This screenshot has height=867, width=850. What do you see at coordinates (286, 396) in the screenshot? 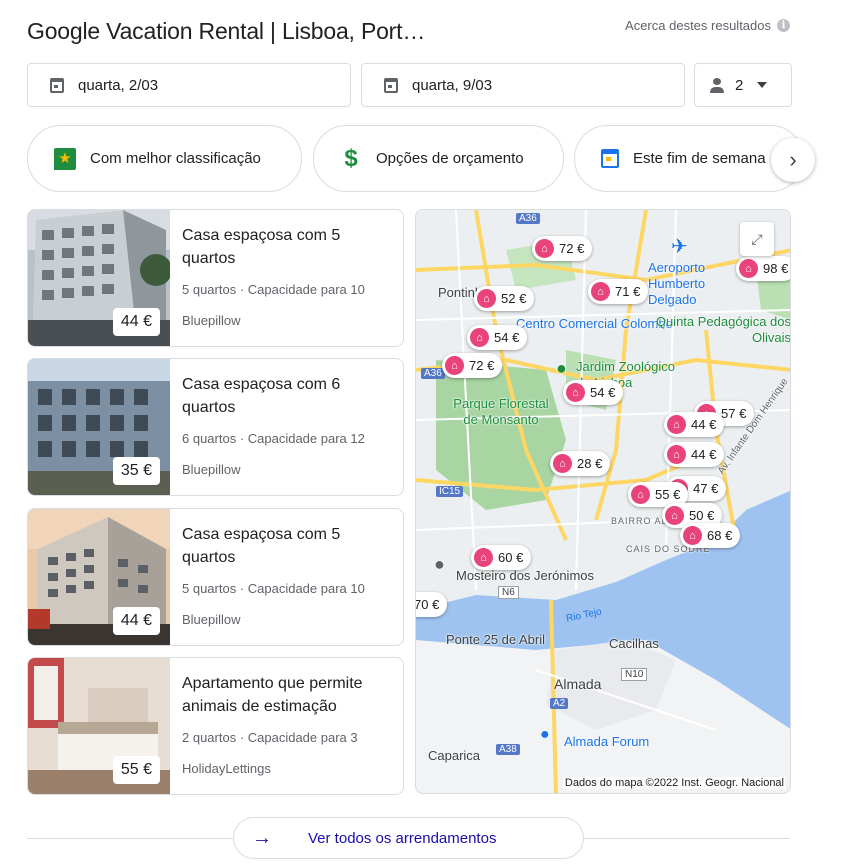
I see `listing-name: Casa espaçosa com 6 quartos` at bounding box center [286, 396].